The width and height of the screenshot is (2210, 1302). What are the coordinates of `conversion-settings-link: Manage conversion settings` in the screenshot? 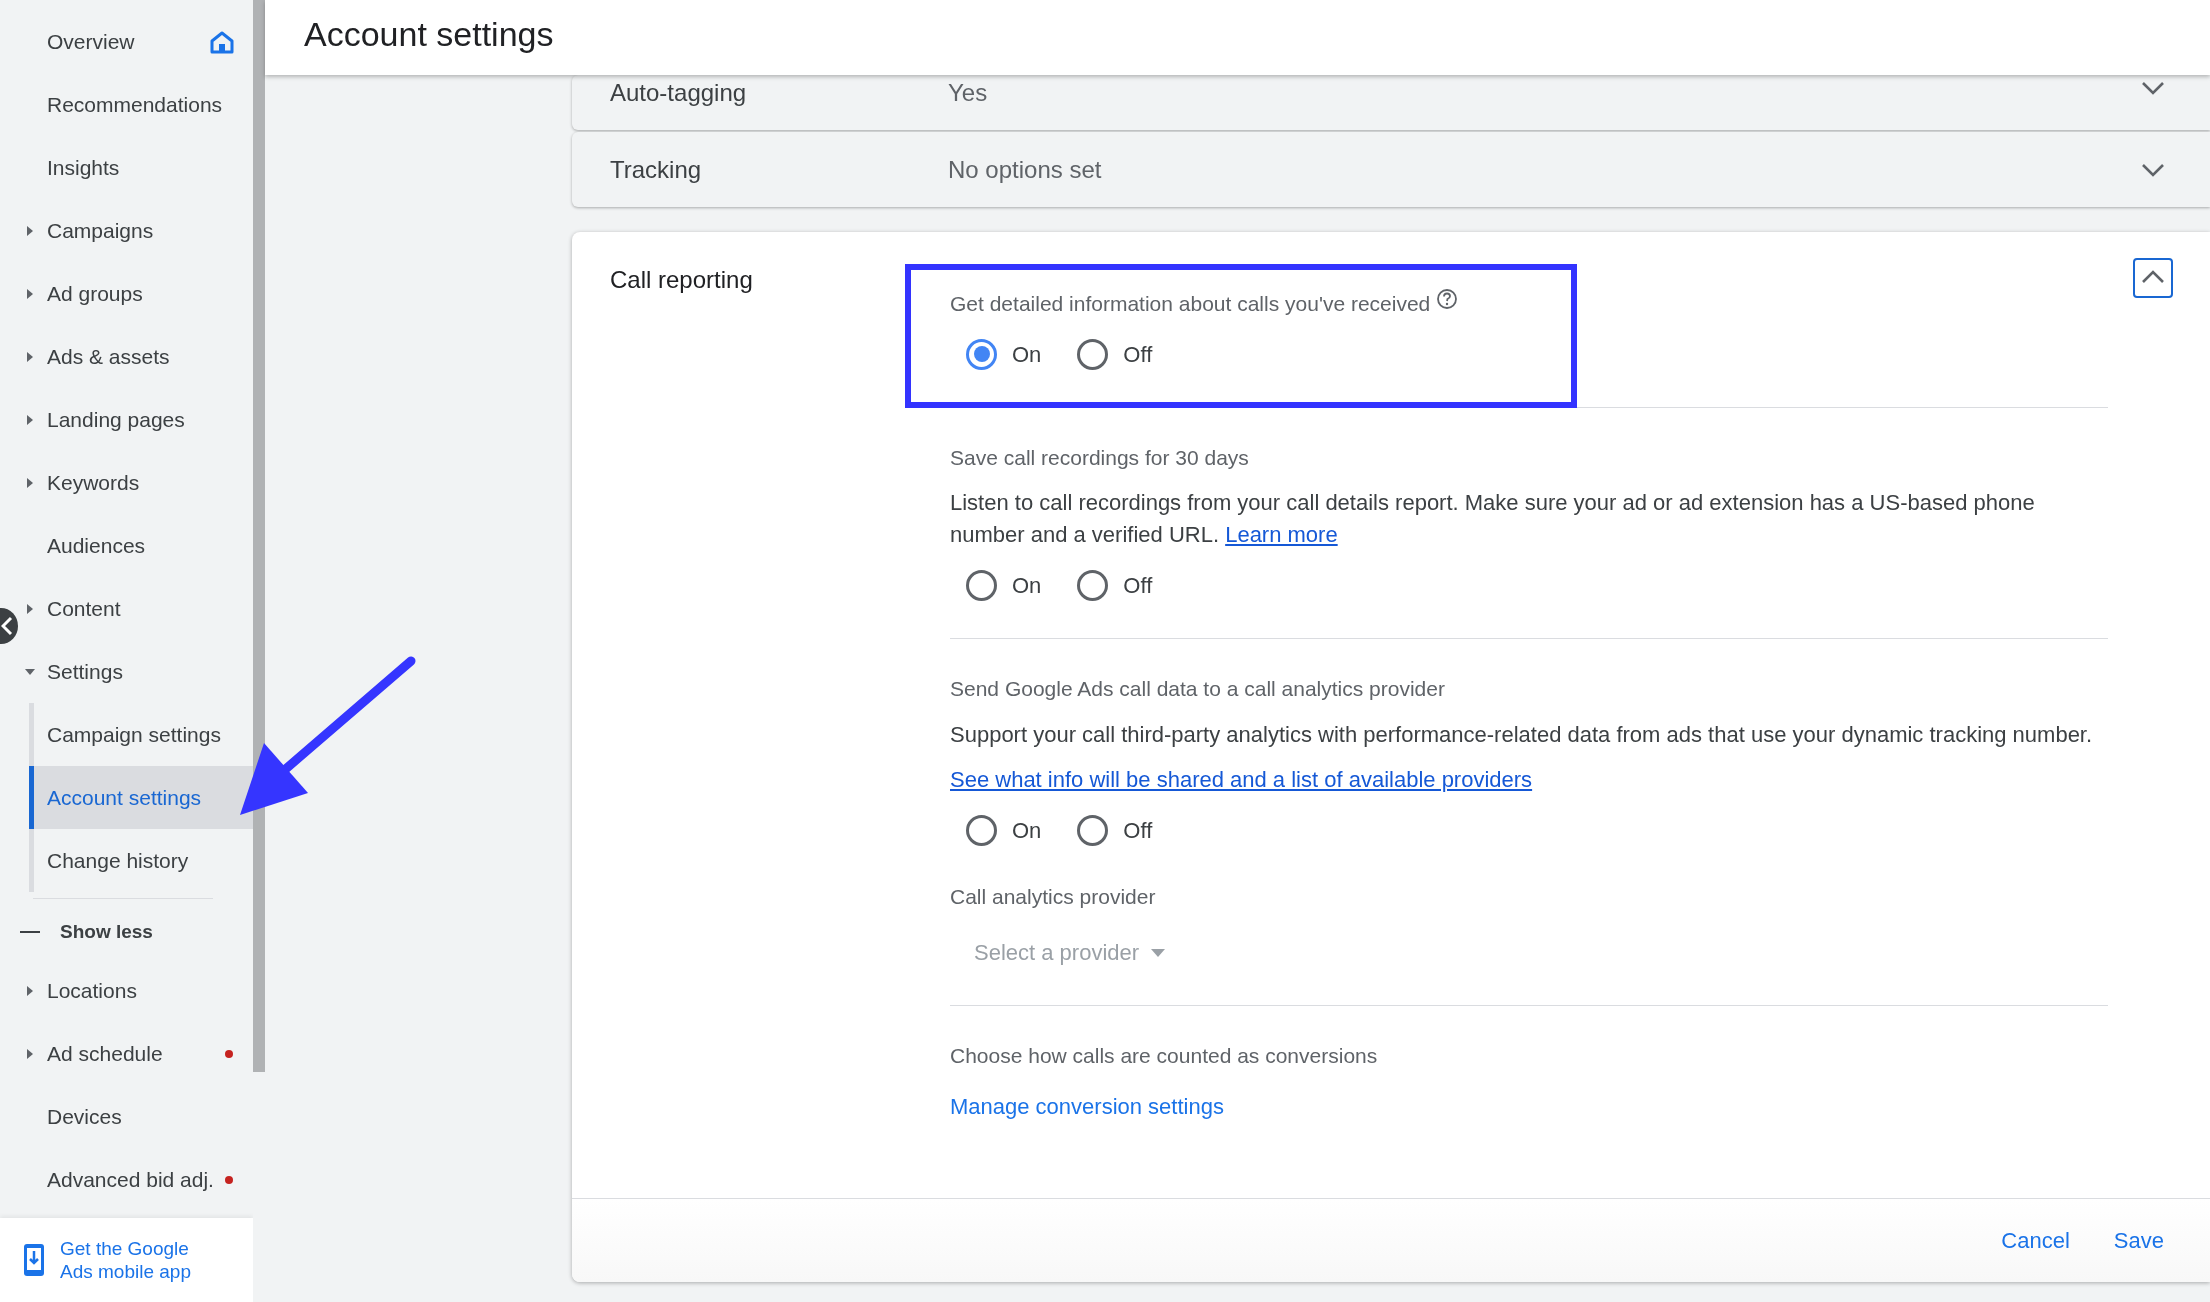 It's located at (1087, 1106).